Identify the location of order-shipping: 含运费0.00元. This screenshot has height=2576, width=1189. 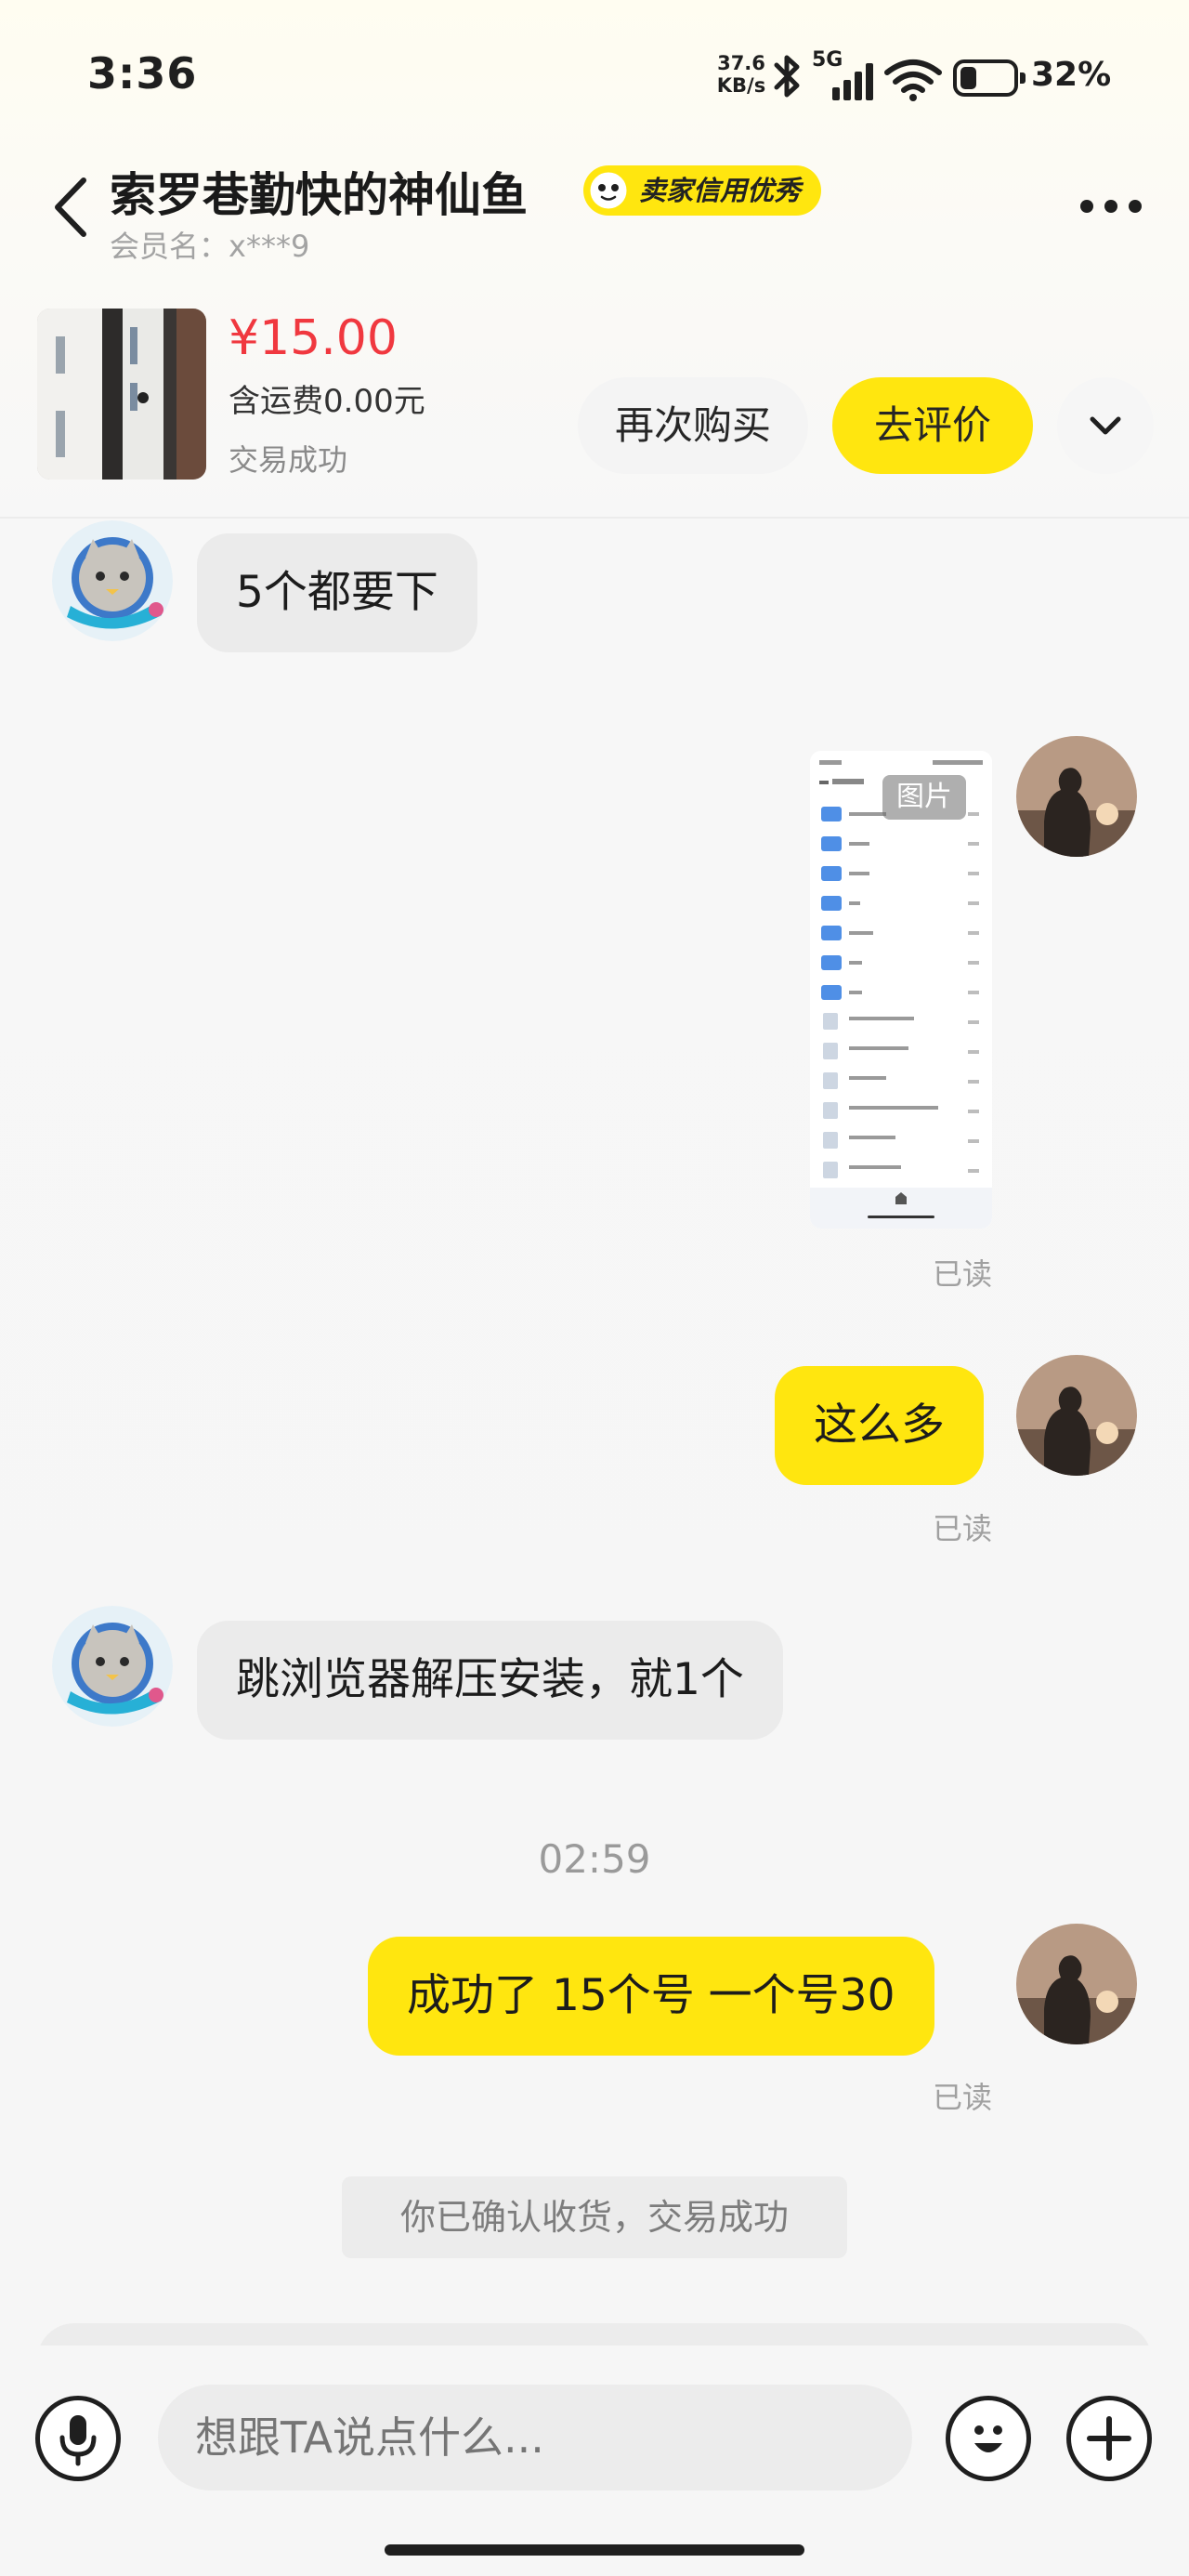
(327, 401).